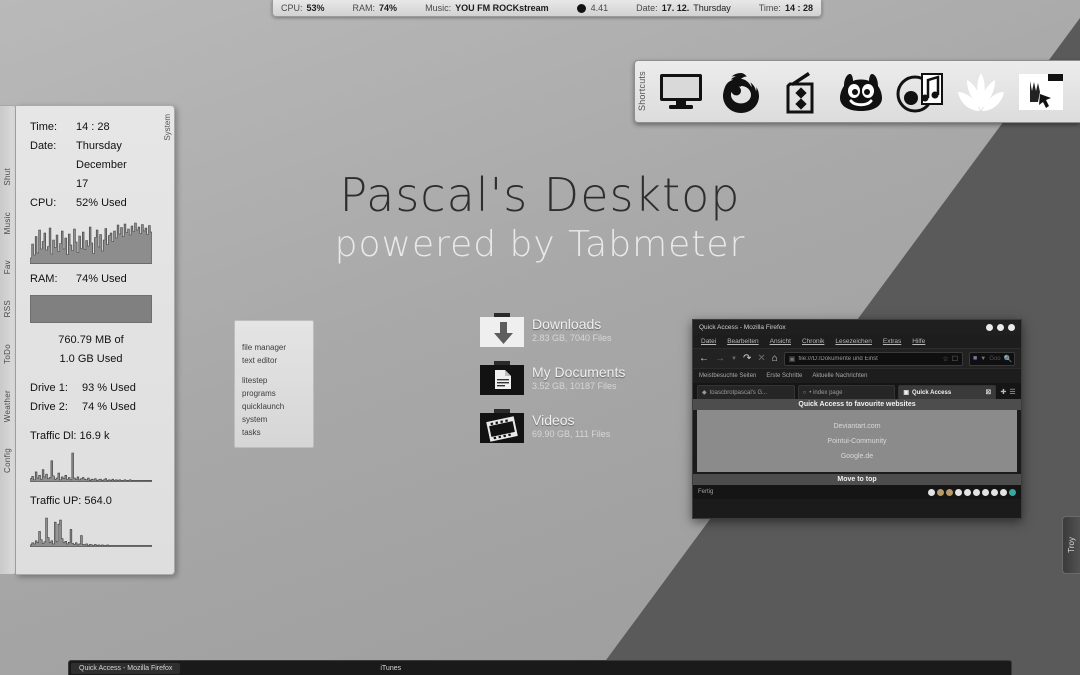 This screenshot has height=675, width=1080. Describe the element at coordinates (704, 393) in the screenshot. I see `tab-favicon-deviantart: ◆` at that location.